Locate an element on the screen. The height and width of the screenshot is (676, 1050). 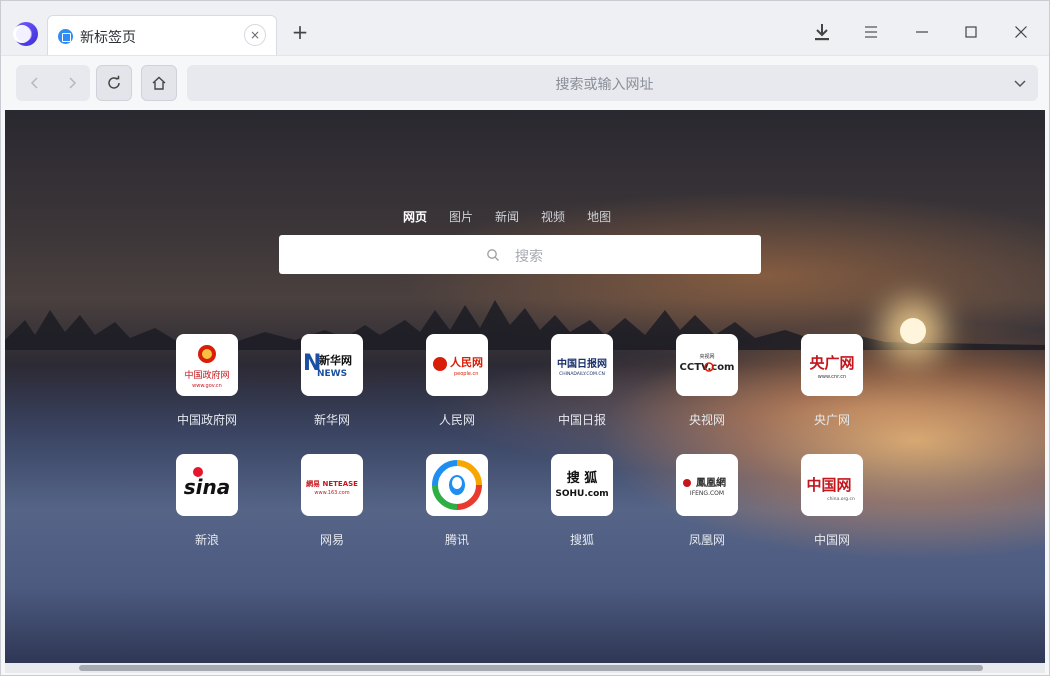
minimize-button is located at coordinates (922, 32).